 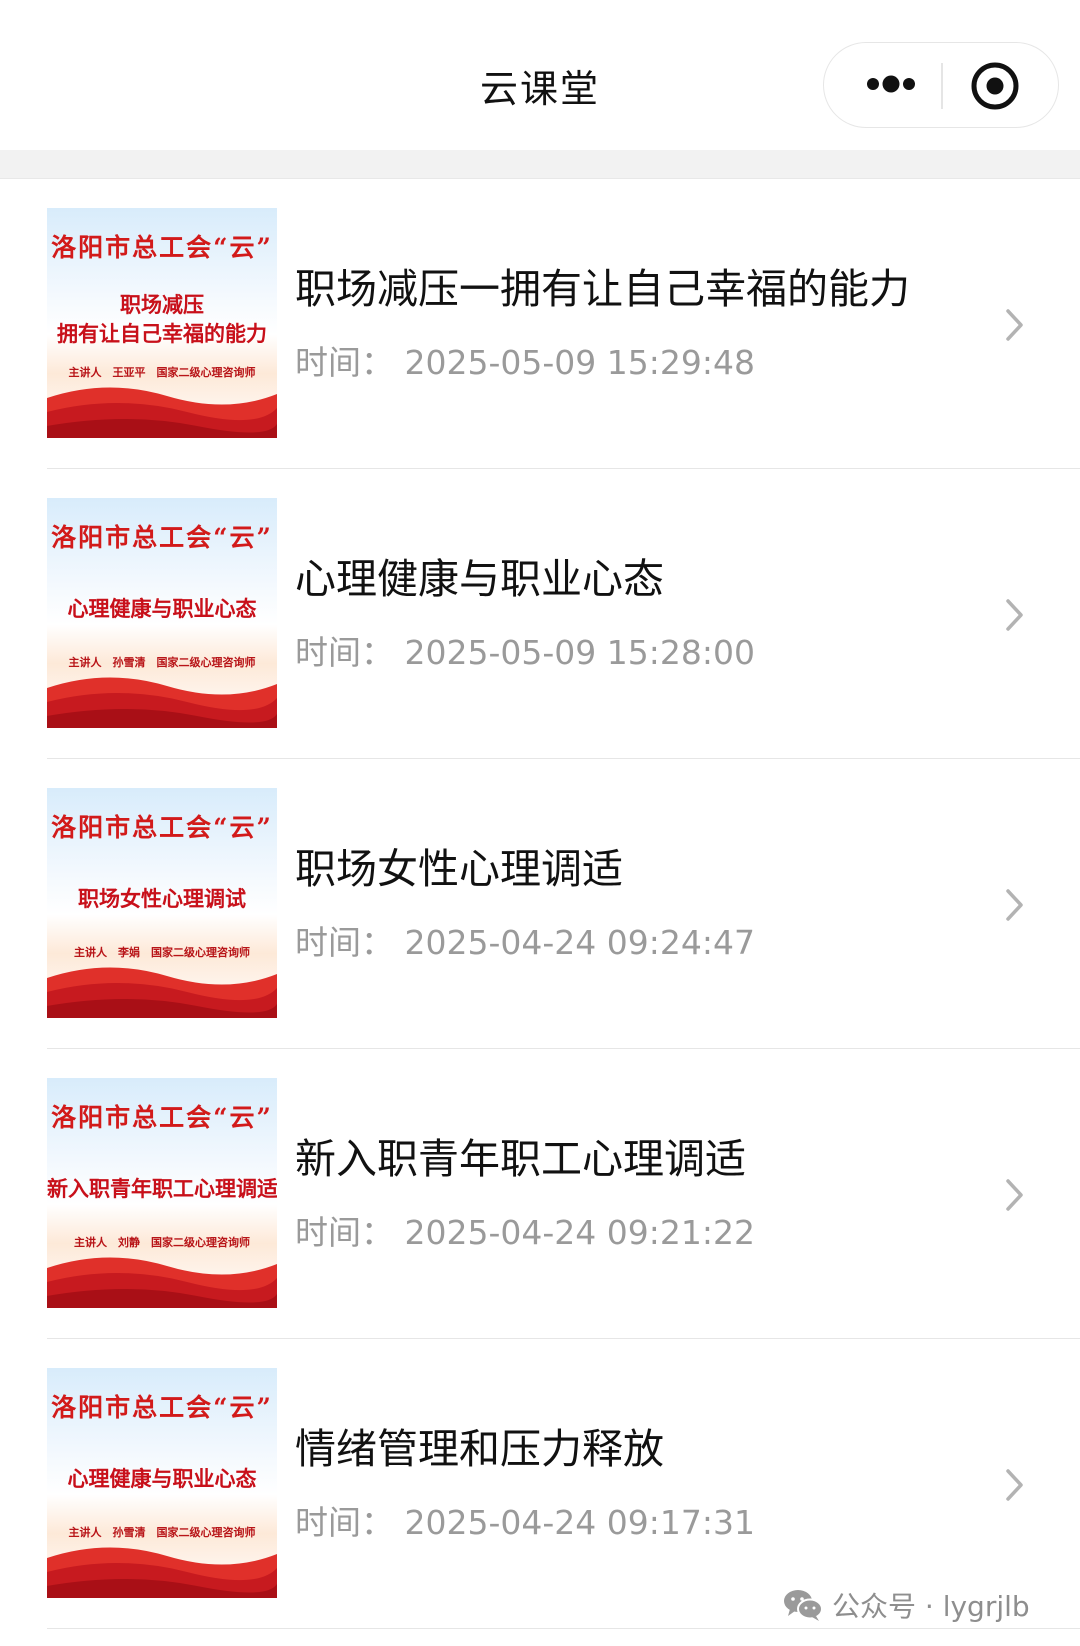 I want to click on watermark-text: 公众号 · lygrjlb, so click(x=931, y=1606).